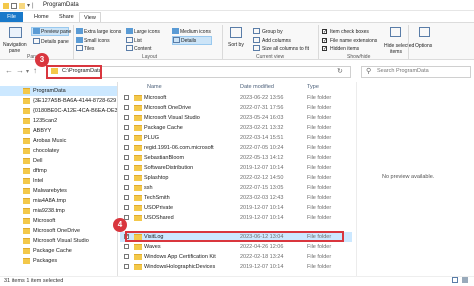 Image resolution: width=474 pixels, height=286 pixels. I want to click on tab-home: Home, so click(41, 17).